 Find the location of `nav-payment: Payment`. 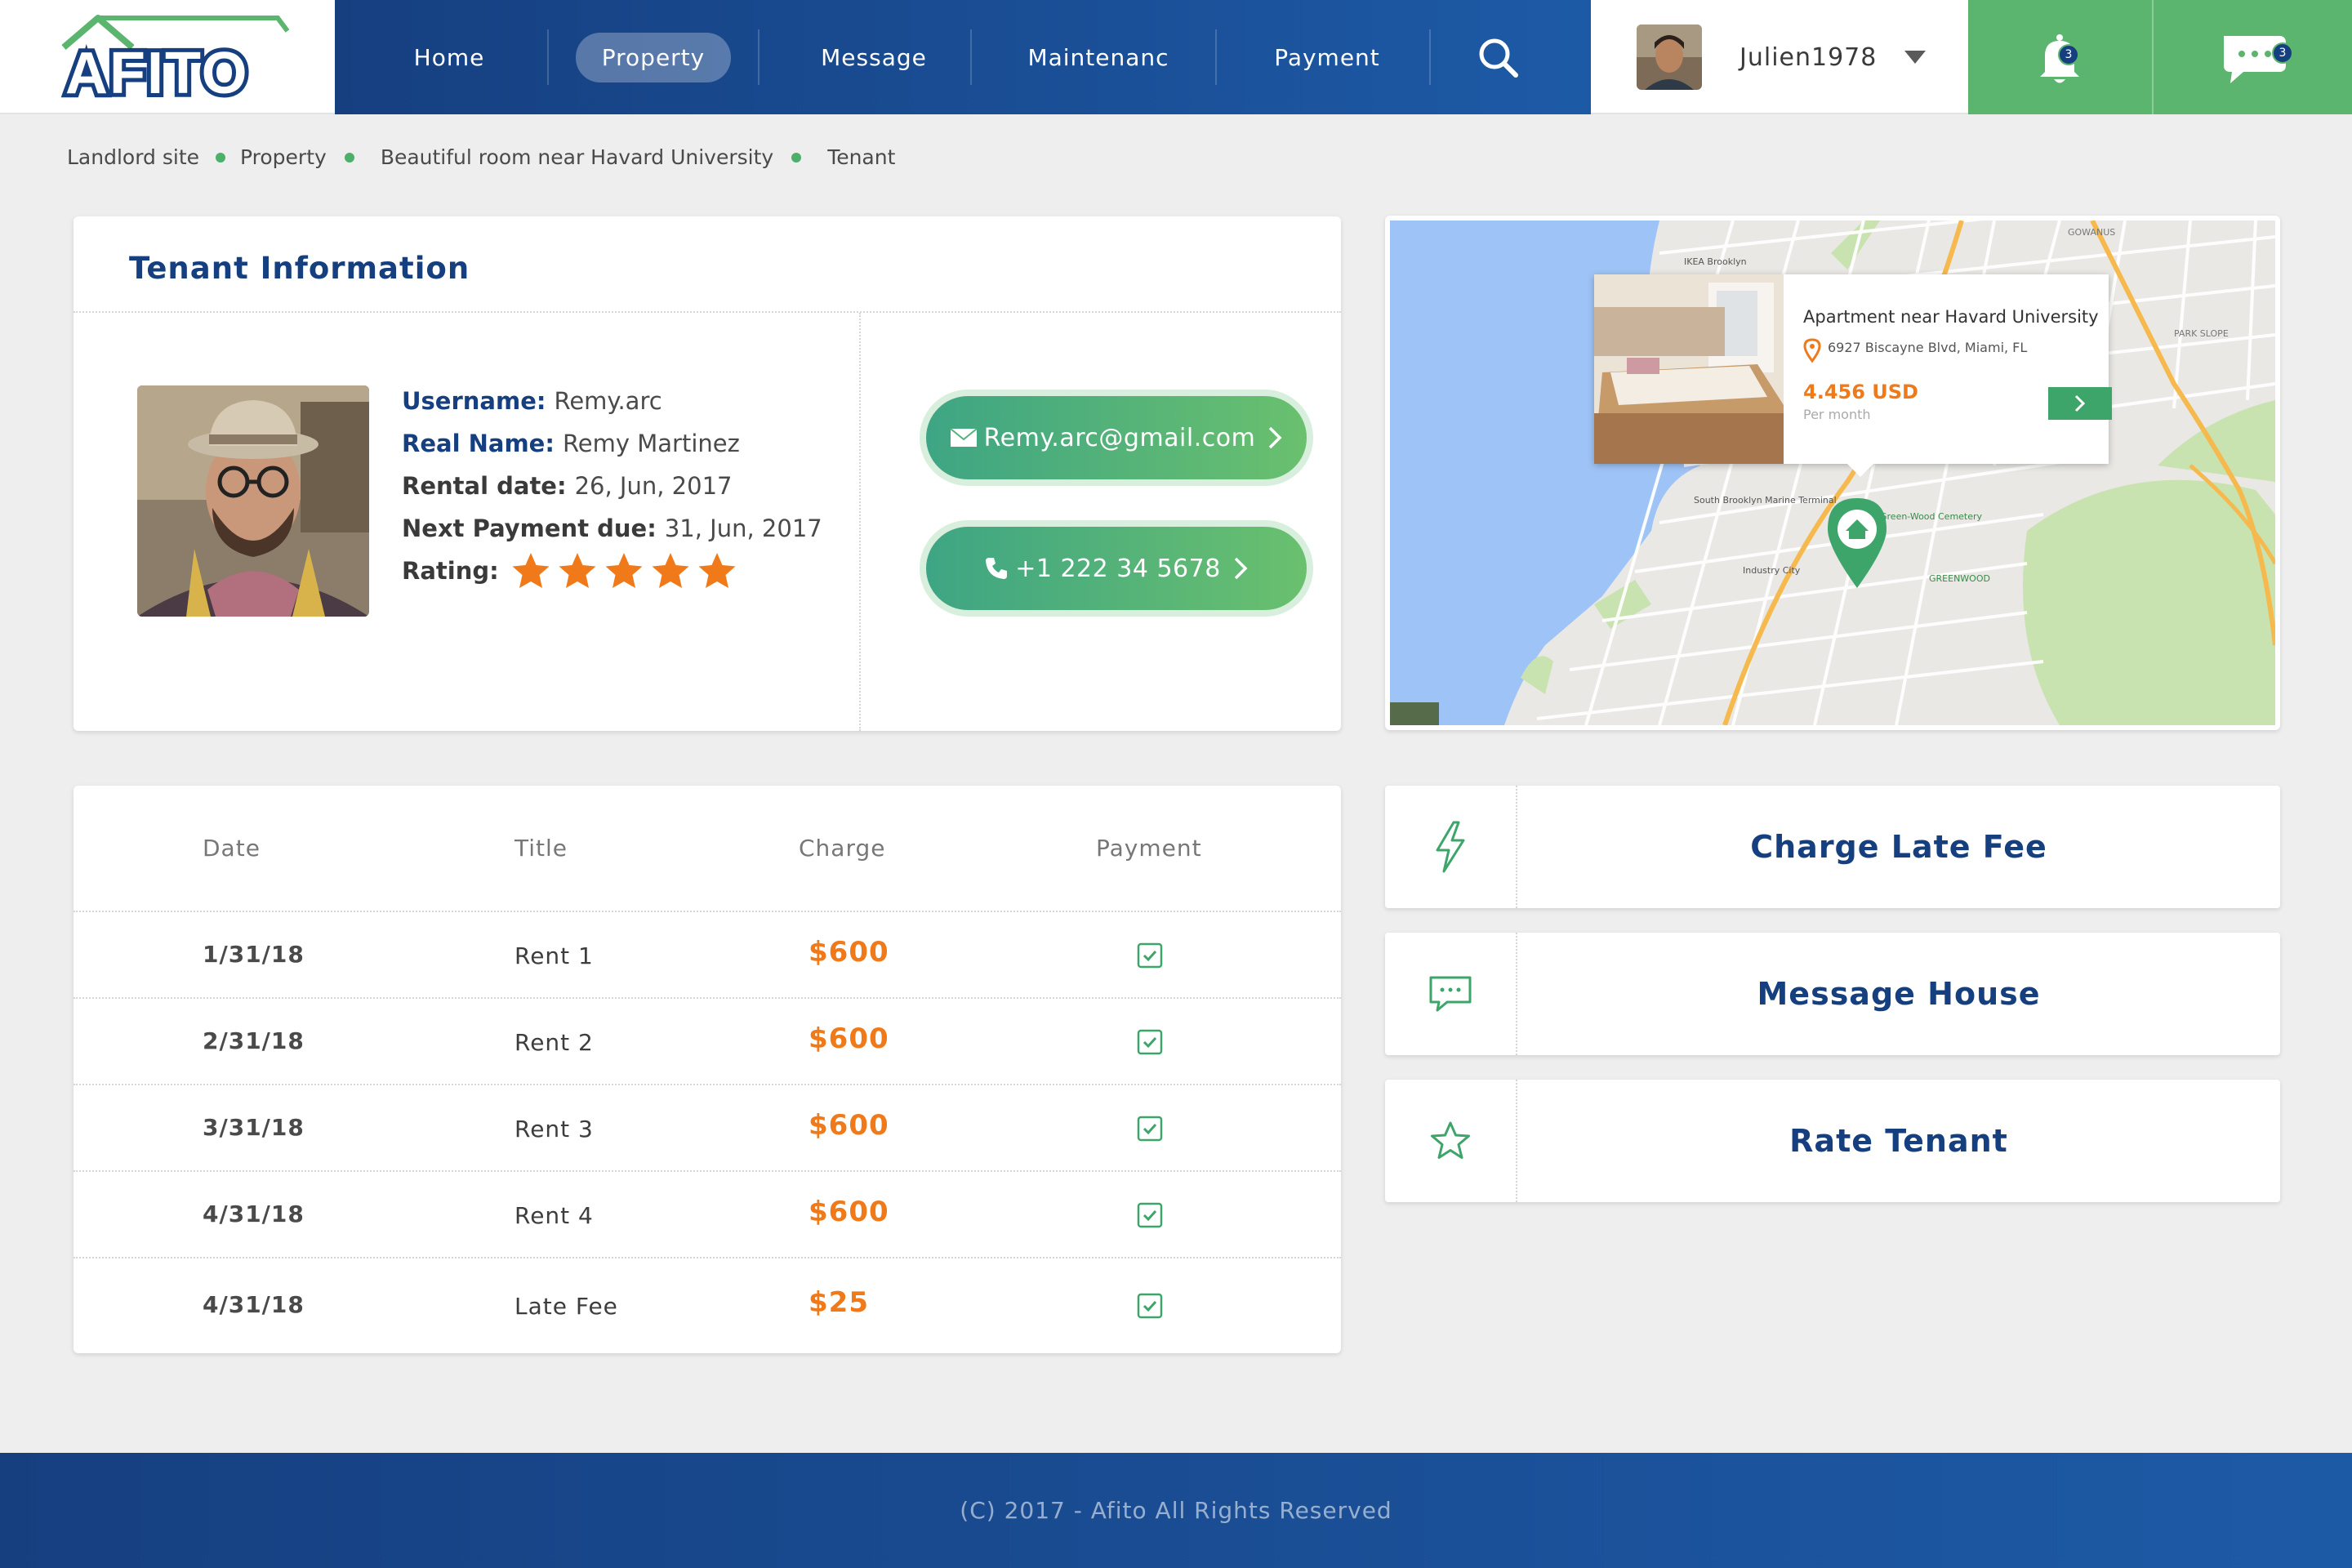

nav-payment: Payment is located at coordinates (1327, 57).